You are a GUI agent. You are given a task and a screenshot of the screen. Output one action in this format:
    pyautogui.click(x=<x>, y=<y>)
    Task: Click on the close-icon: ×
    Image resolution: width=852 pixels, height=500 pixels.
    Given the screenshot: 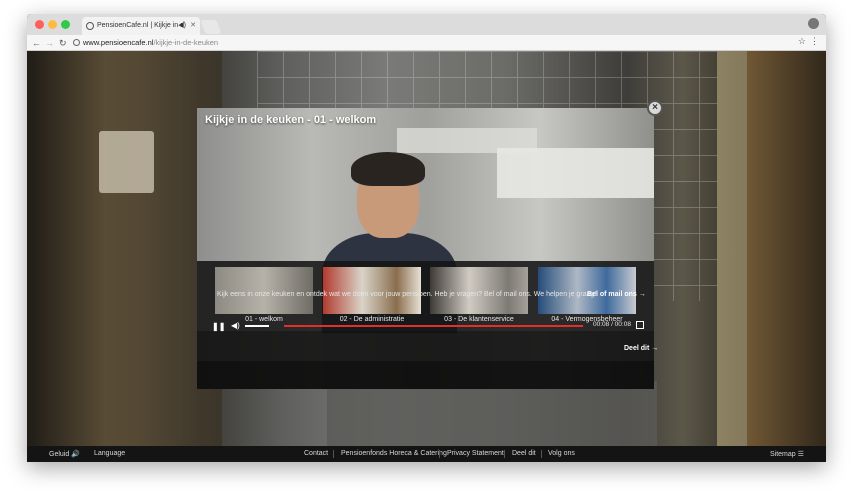 What is the action you would take?
    pyautogui.click(x=655, y=108)
    